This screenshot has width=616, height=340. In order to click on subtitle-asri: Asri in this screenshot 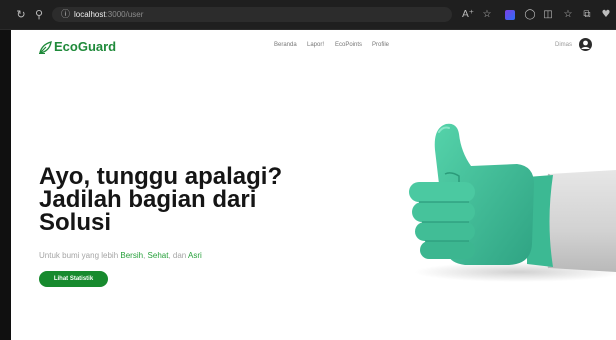, I will do `click(195, 255)`.